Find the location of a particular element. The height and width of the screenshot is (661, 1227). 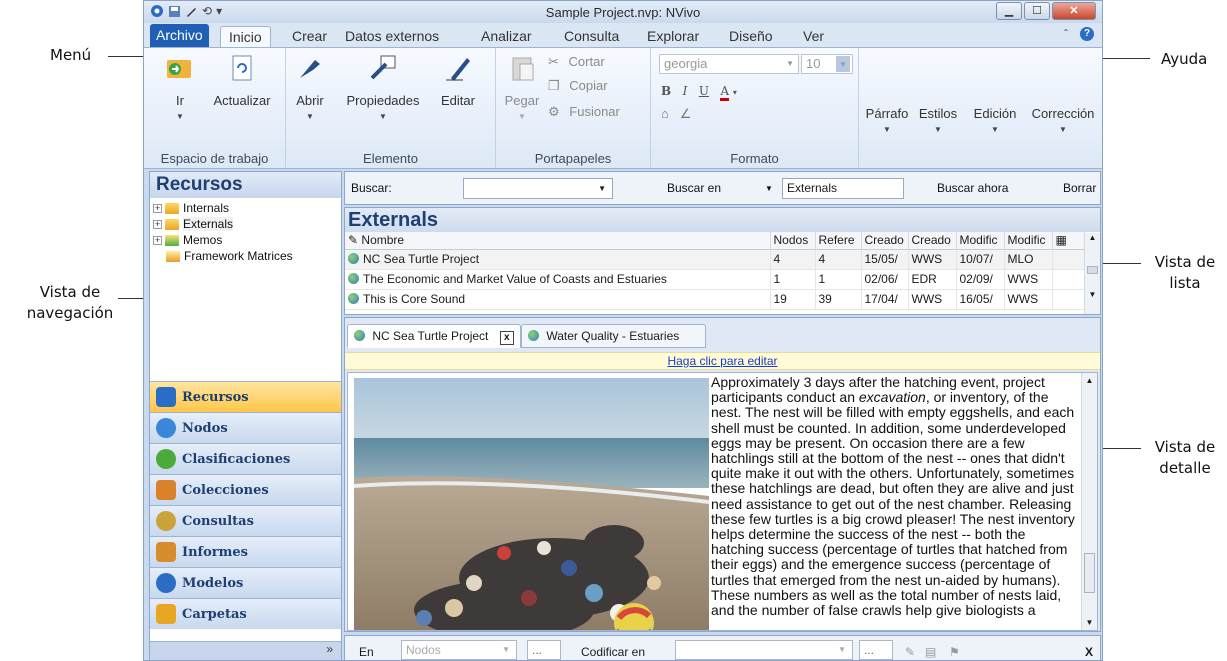

search-in-dropdown-icon: ▼ is located at coordinates (769, 188).